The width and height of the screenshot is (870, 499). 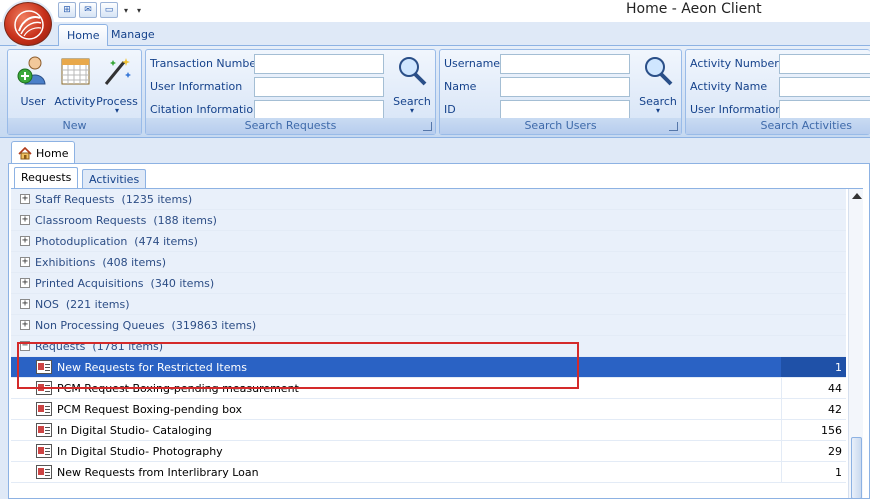 What do you see at coordinates (428, 409) in the screenshot?
I see `queue-row: PCM Request Boxing-pending box 42` at bounding box center [428, 409].